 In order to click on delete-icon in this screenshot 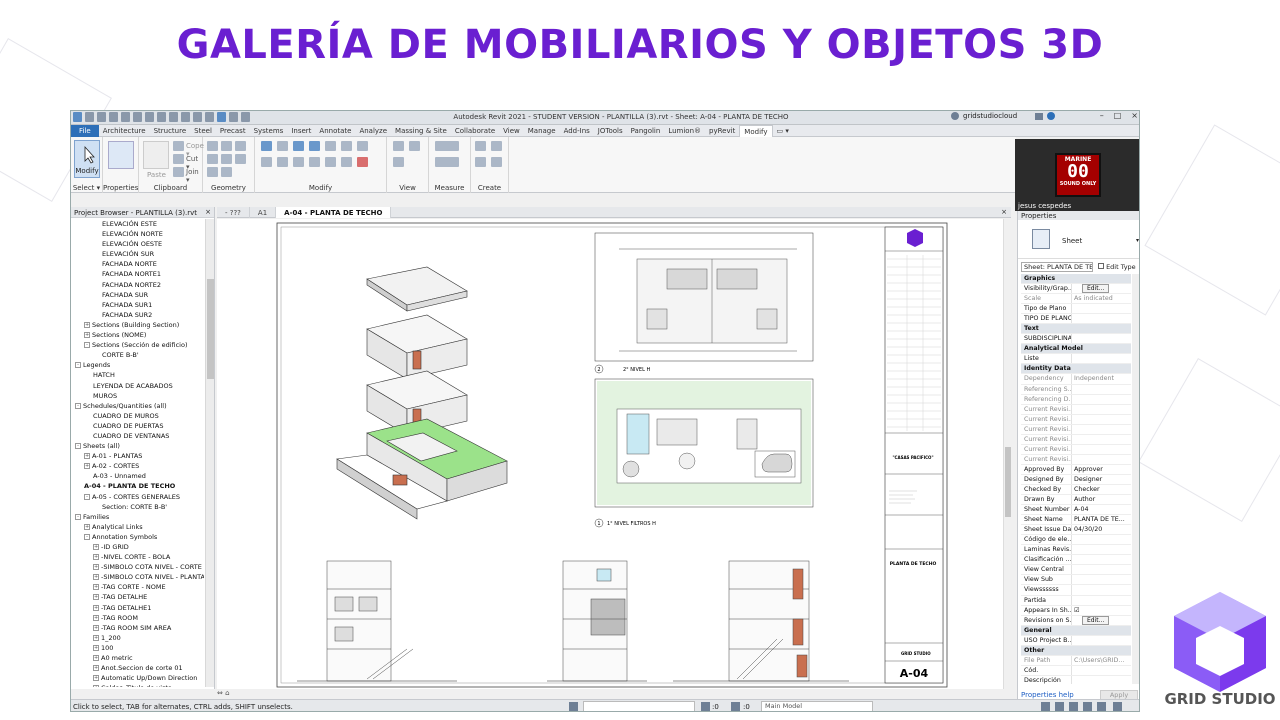, I will do `click(362, 162)`.